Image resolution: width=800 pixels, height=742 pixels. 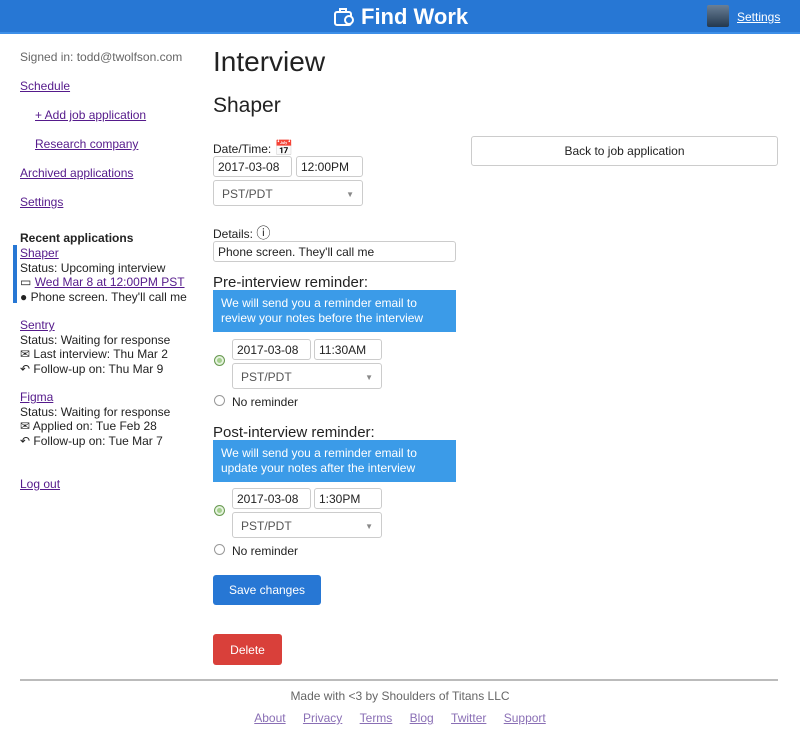 I want to click on sidebar-schedule: Schedule, so click(x=45, y=86).